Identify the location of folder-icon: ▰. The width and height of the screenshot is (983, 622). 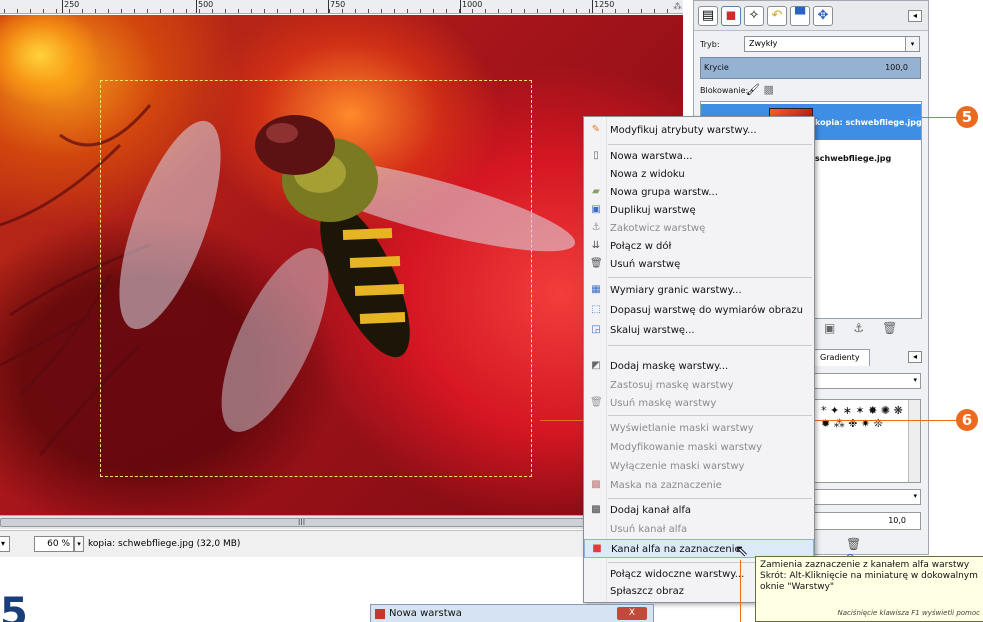
(596, 191).